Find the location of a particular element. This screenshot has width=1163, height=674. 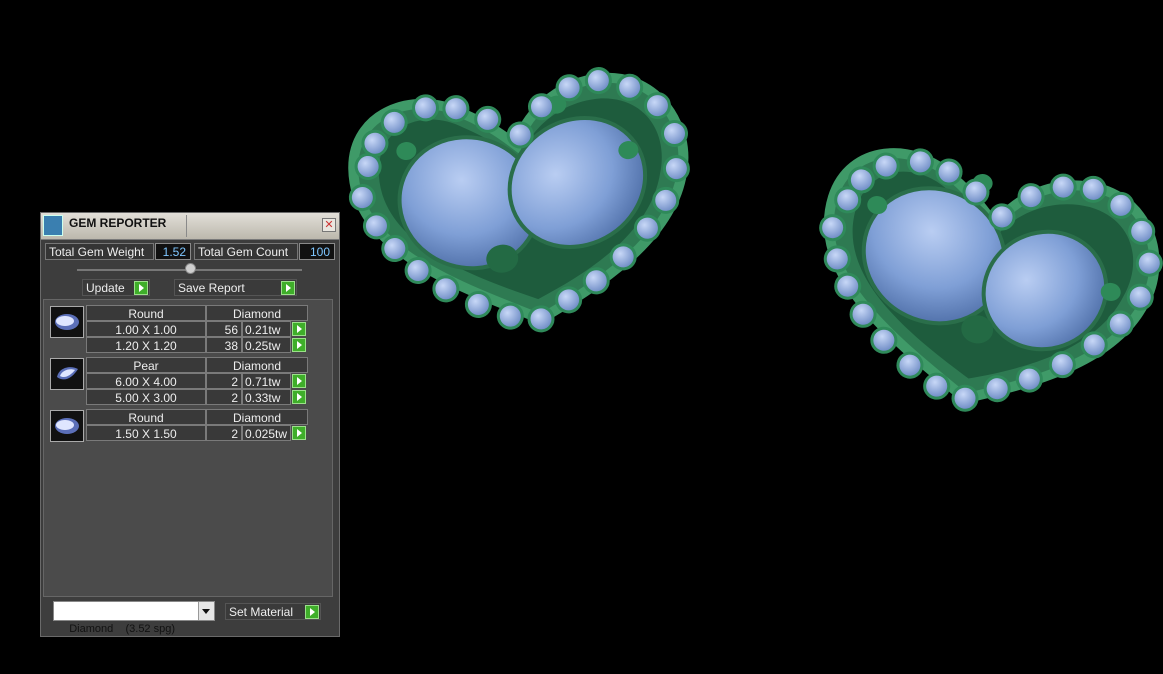

set-material-button: Set Material is located at coordinates (273, 611).